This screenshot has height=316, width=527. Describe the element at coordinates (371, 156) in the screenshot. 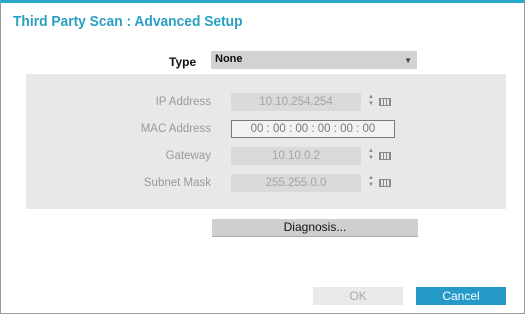

I see `gateway-spinner-icon: ▲ ▼` at that location.